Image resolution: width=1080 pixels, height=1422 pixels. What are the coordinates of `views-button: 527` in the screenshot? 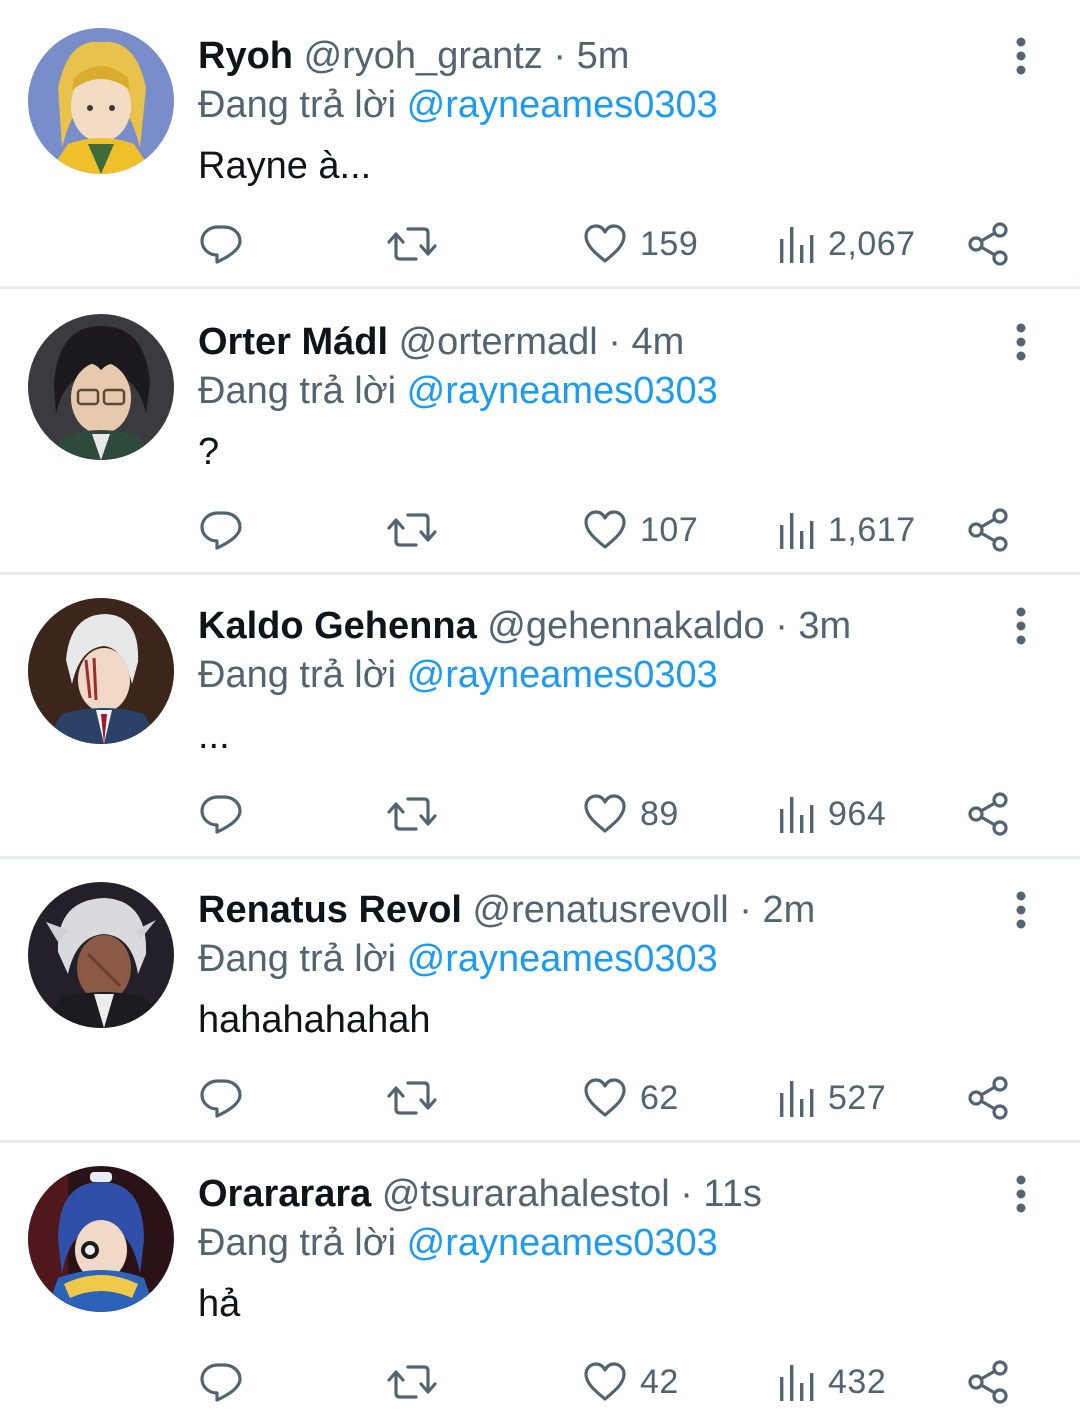 It's located at (831, 1098).